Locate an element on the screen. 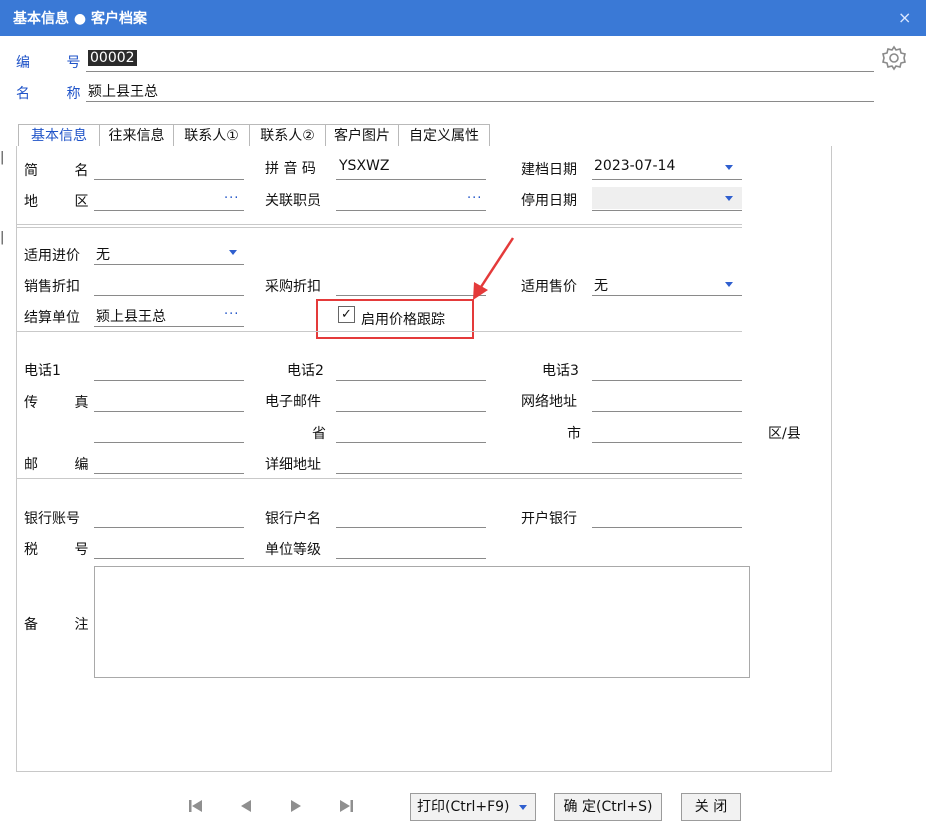  bank-input is located at coordinates (667, 527).